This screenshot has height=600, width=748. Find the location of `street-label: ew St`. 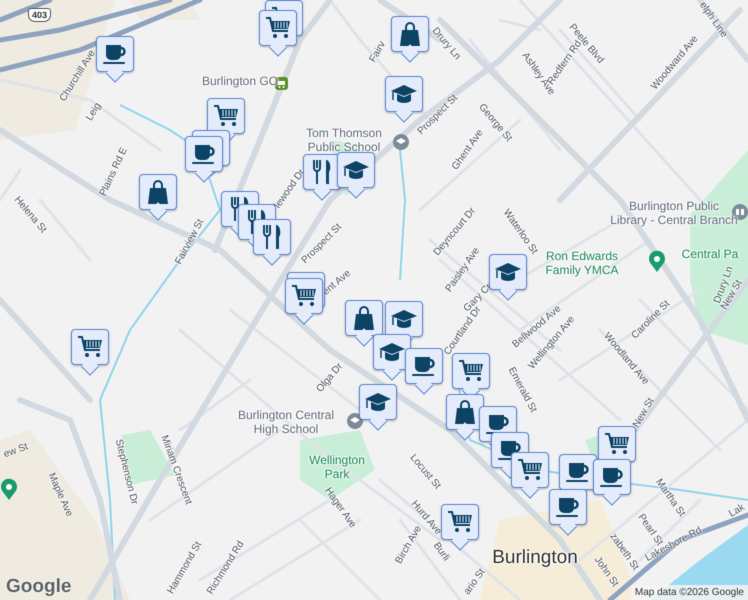

street-label: ew St is located at coordinates (16, 451).